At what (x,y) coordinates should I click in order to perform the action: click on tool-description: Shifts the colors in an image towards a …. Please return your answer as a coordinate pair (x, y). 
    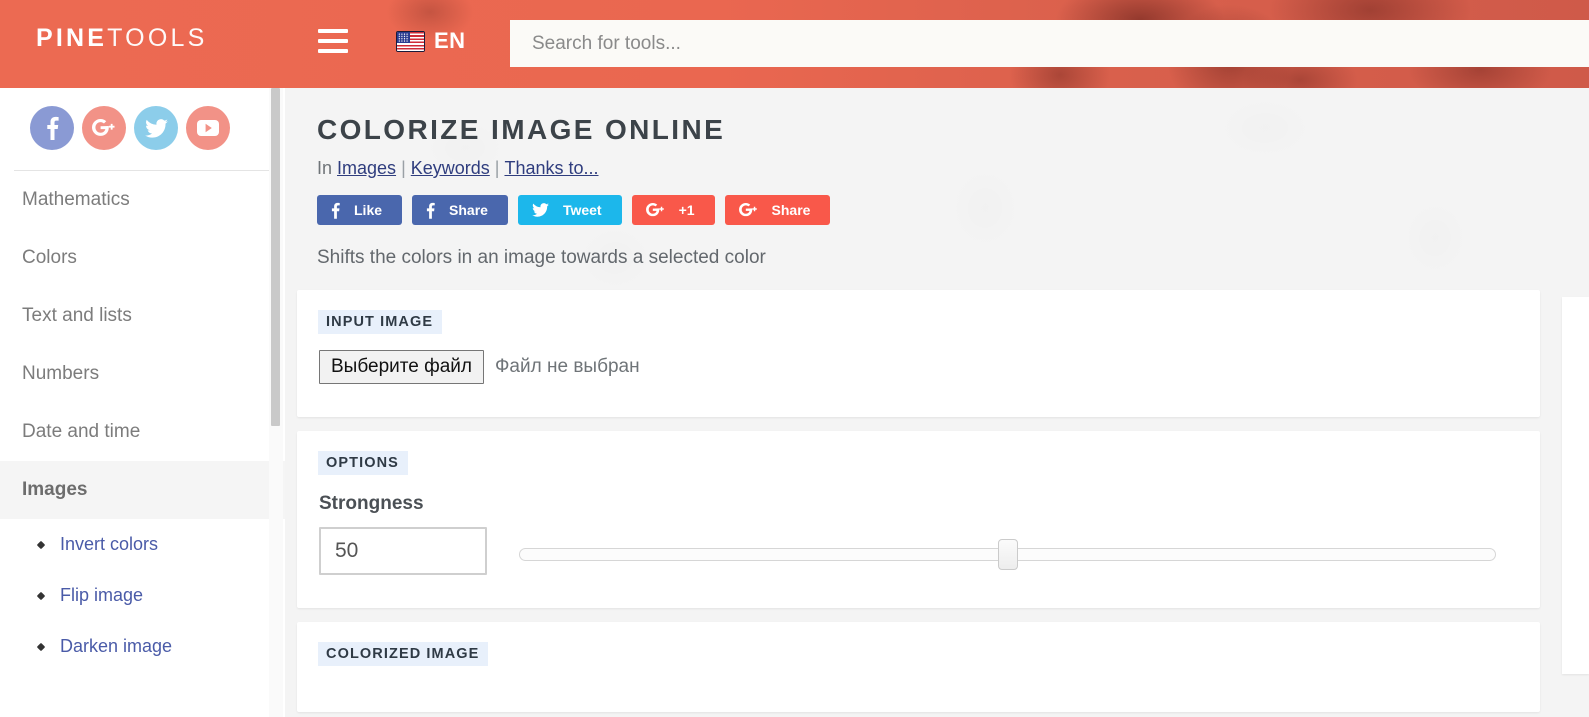
    Looking at the image, I should click on (541, 257).